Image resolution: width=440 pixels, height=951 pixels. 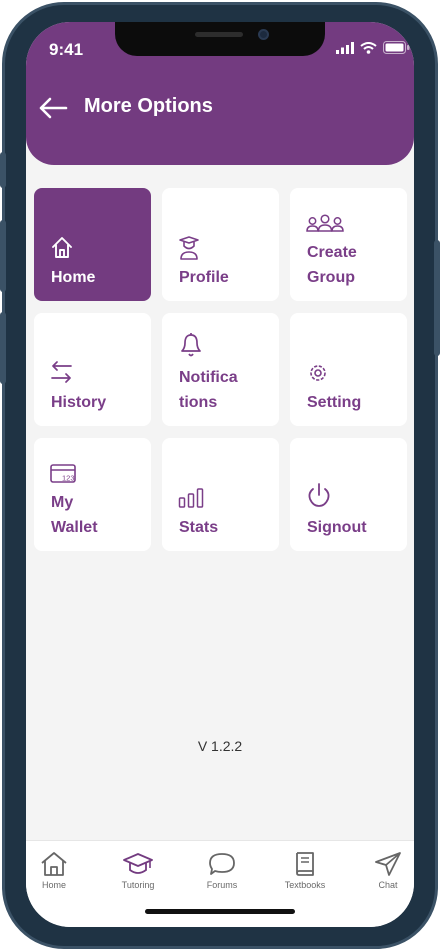 I want to click on back-button, so click(x=53, y=108).